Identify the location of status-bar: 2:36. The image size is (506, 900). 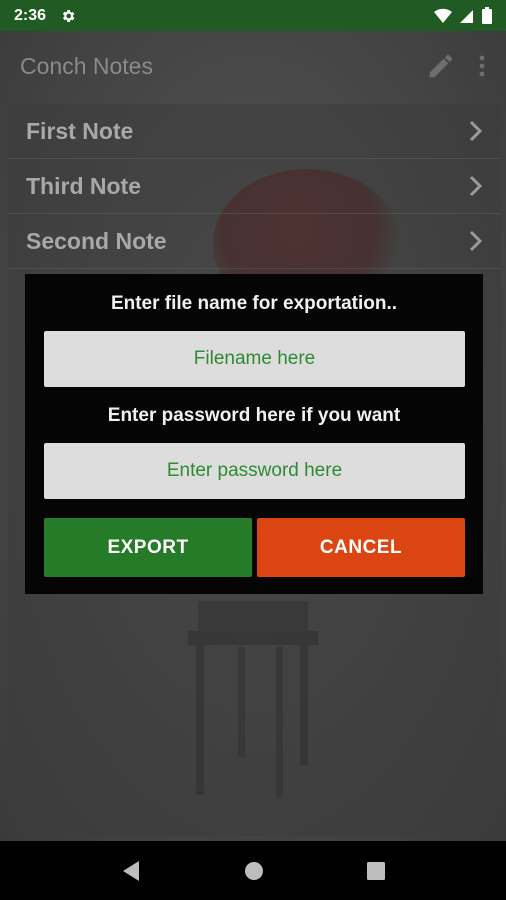
(253, 15).